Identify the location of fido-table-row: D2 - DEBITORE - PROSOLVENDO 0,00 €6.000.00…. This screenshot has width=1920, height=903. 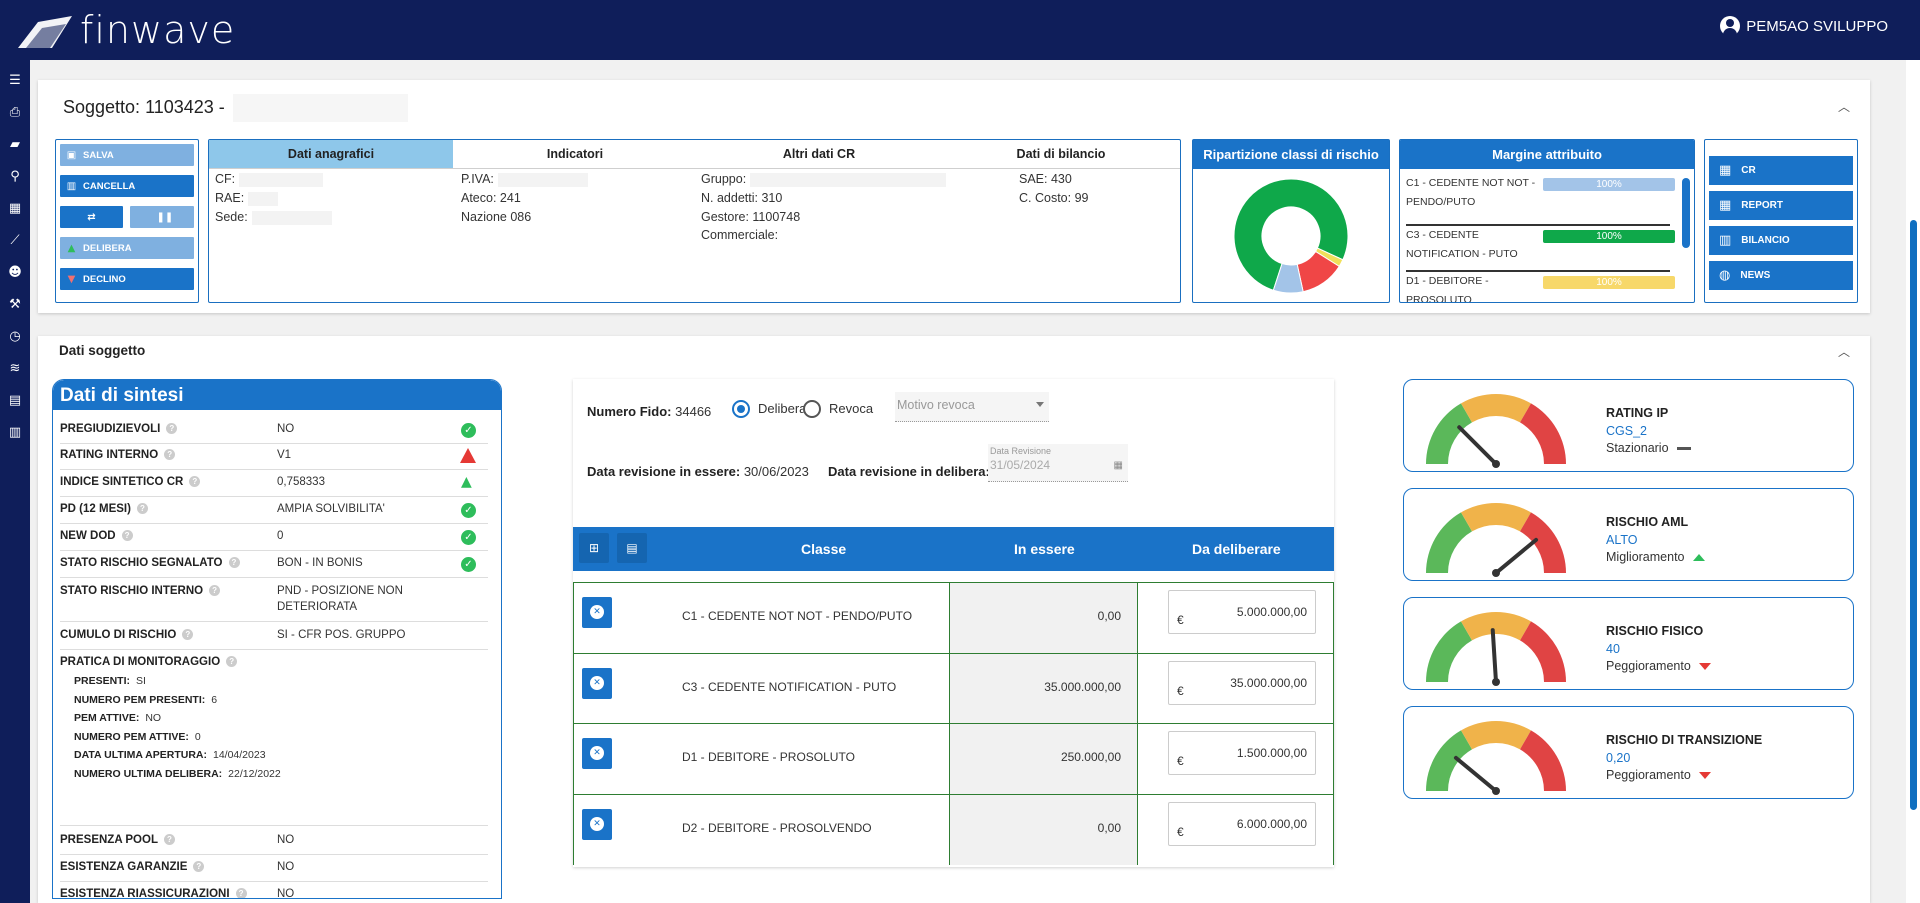
(953, 829).